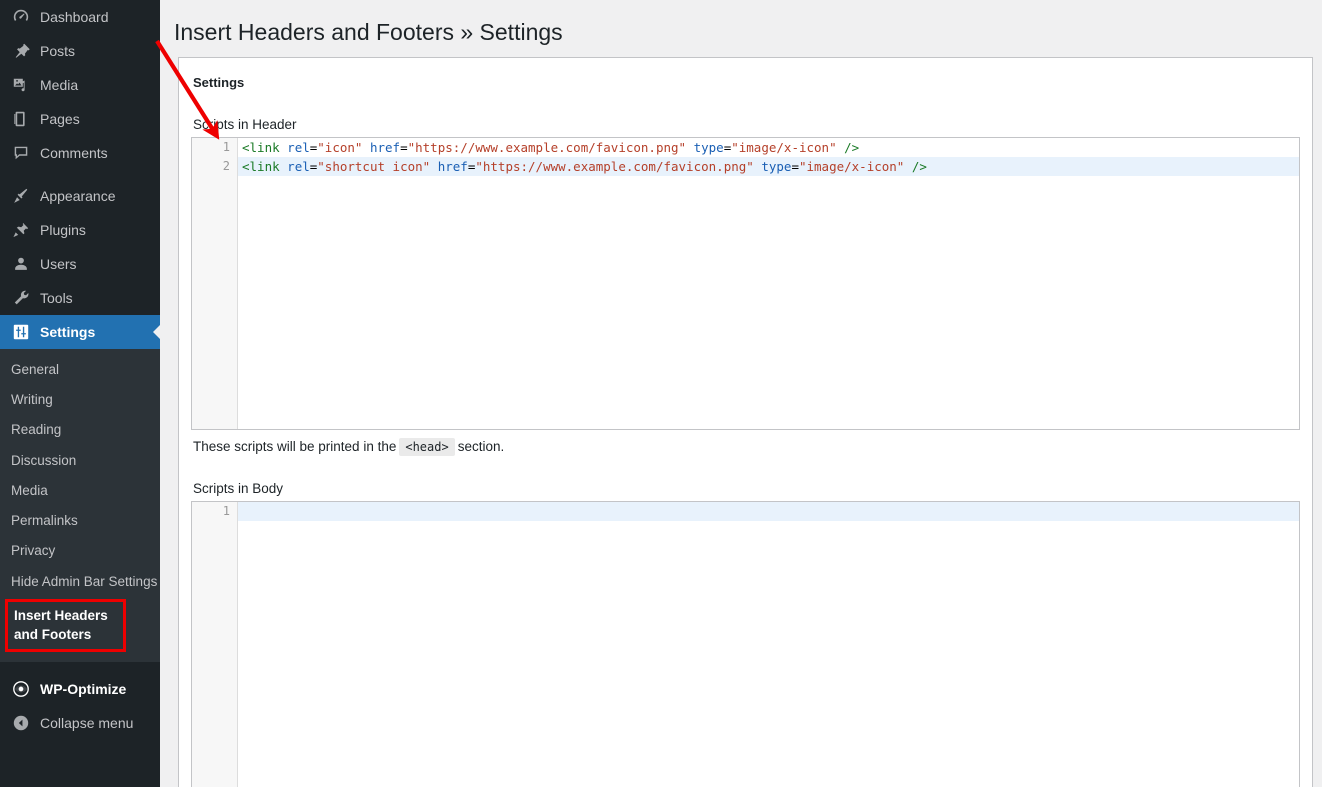  I want to click on submenu-item-writing: Writing, so click(80, 400).